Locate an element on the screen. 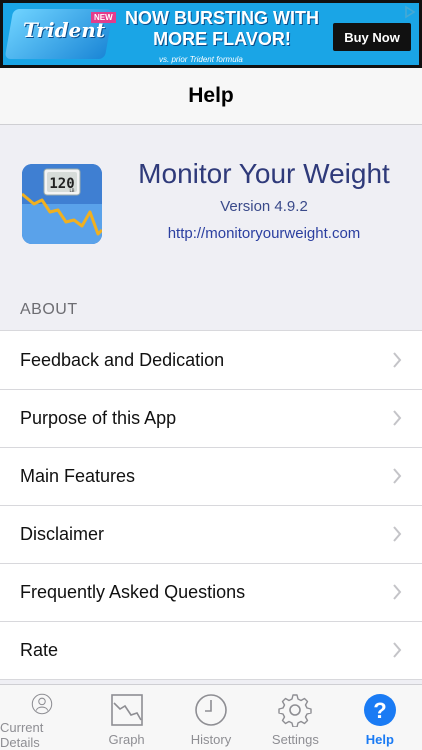  tab-settings: Settings is located at coordinates (295, 717).